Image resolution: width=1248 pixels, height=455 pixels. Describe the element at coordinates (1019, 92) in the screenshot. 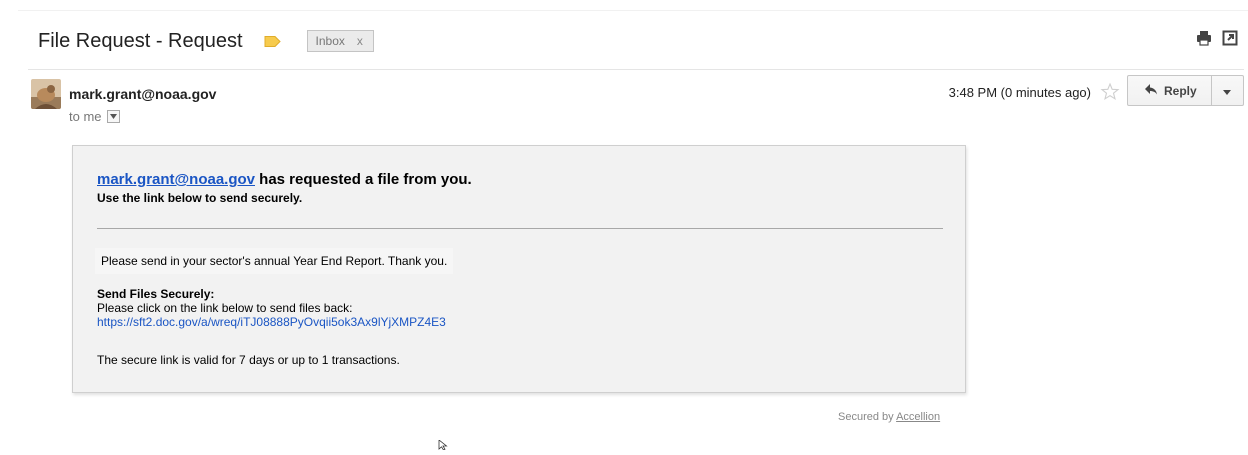

I see `email-timestamp: 3:48 PM (0 minutes ago)` at that location.